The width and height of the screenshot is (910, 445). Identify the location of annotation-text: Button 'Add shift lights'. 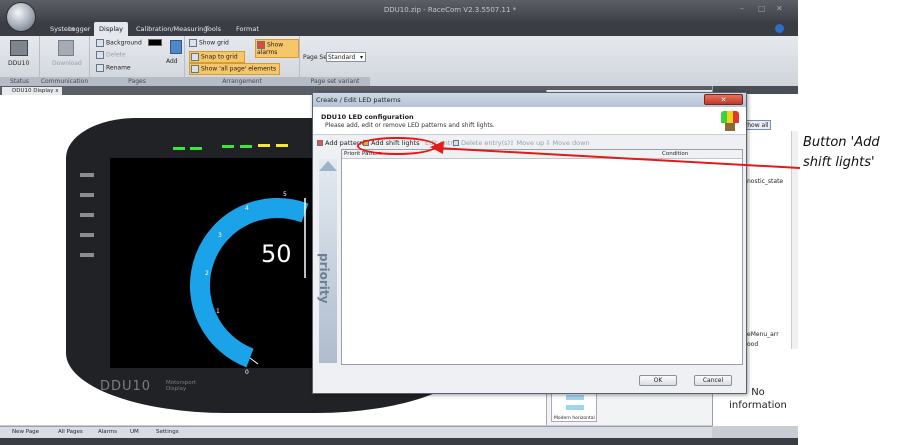
(841, 152).